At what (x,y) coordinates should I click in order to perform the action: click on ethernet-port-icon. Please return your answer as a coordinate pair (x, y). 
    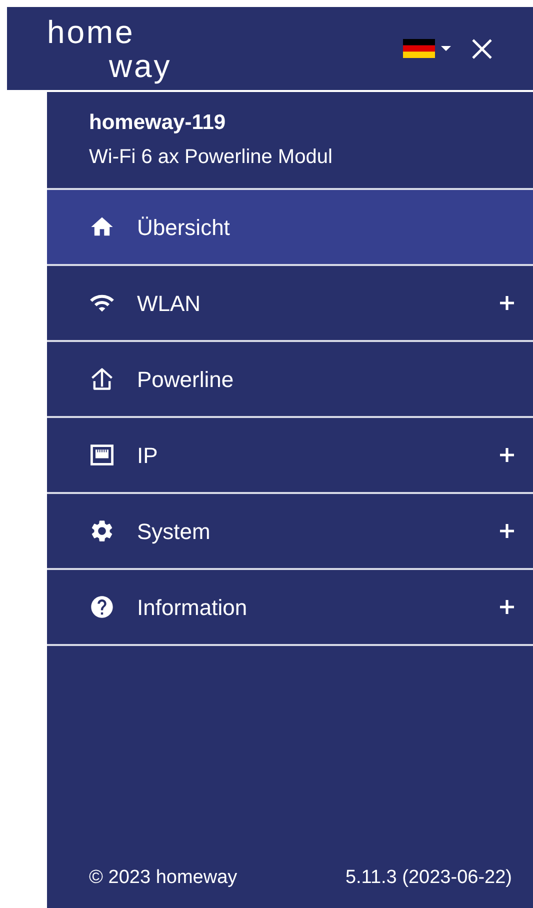
    Looking at the image, I should click on (102, 455).